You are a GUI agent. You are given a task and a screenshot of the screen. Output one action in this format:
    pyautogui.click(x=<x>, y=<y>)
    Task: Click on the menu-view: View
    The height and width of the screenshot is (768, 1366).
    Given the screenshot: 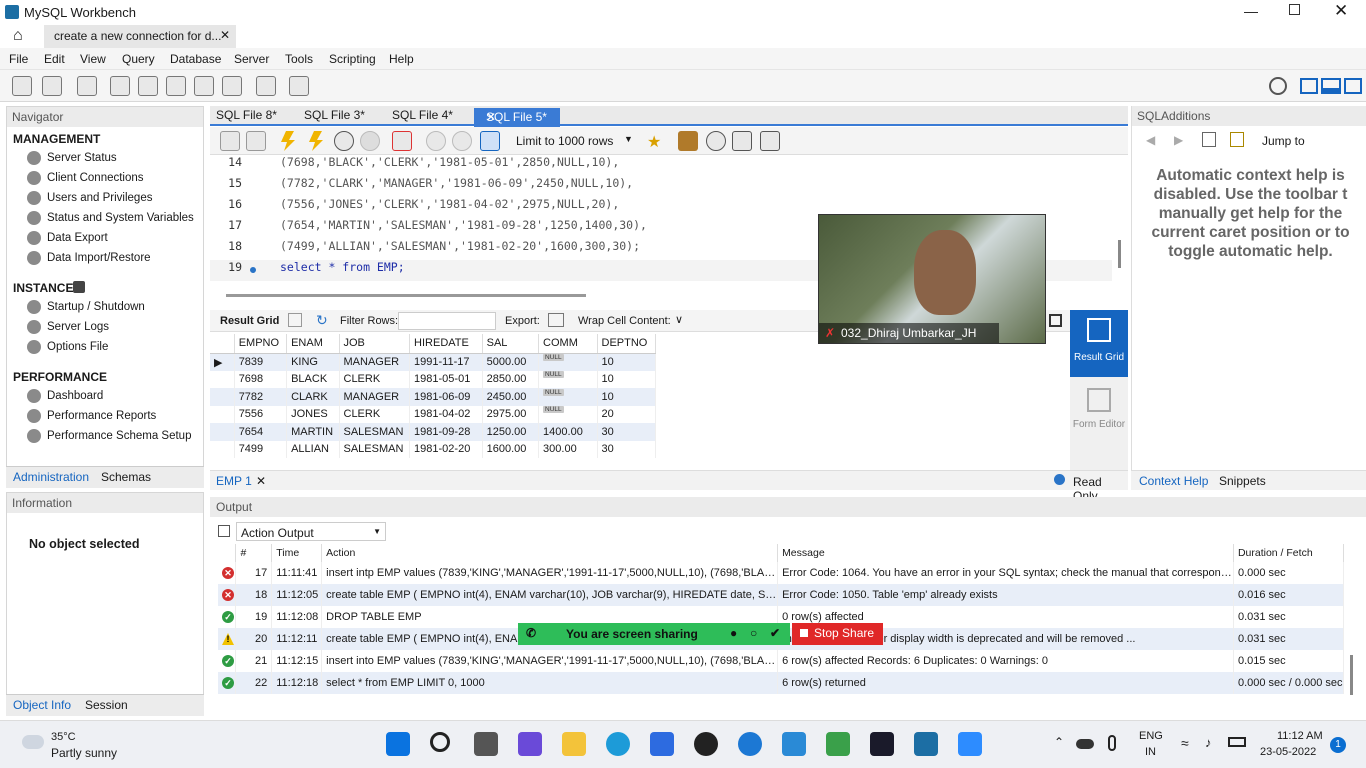 What is the action you would take?
    pyautogui.click(x=93, y=59)
    